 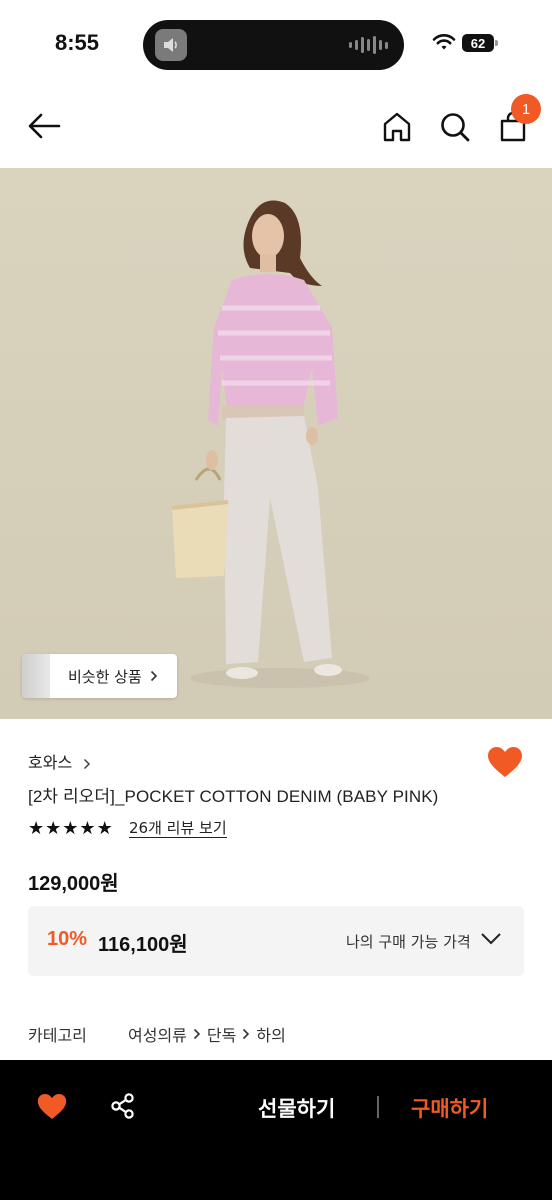 What do you see at coordinates (455, 127) in the screenshot?
I see `search-icon` at bounding box center [455, 127].